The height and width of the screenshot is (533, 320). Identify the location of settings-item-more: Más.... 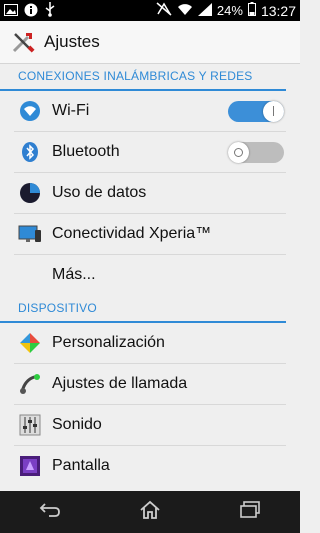
(150, 275).